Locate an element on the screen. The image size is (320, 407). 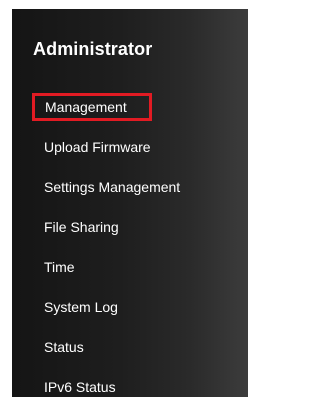
sidebar-title: Administrator is located at coordinates (93, 49).